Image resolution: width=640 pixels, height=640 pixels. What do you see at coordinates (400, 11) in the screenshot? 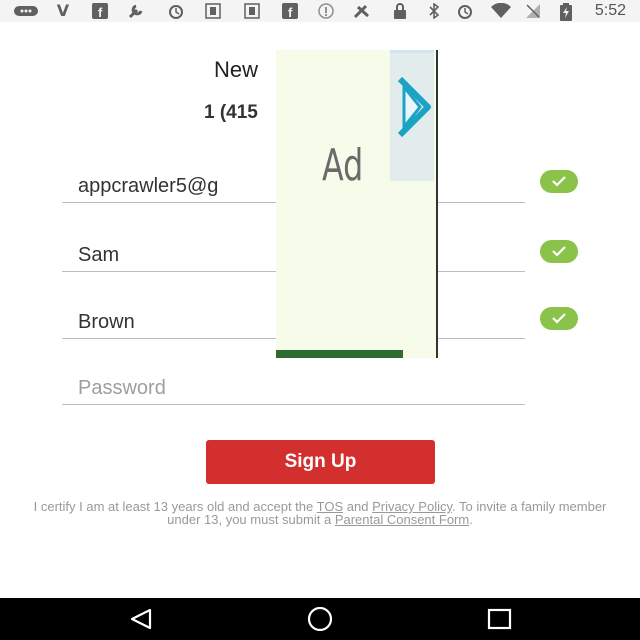
I see `lock-icon` at bounding box center [400, 11].